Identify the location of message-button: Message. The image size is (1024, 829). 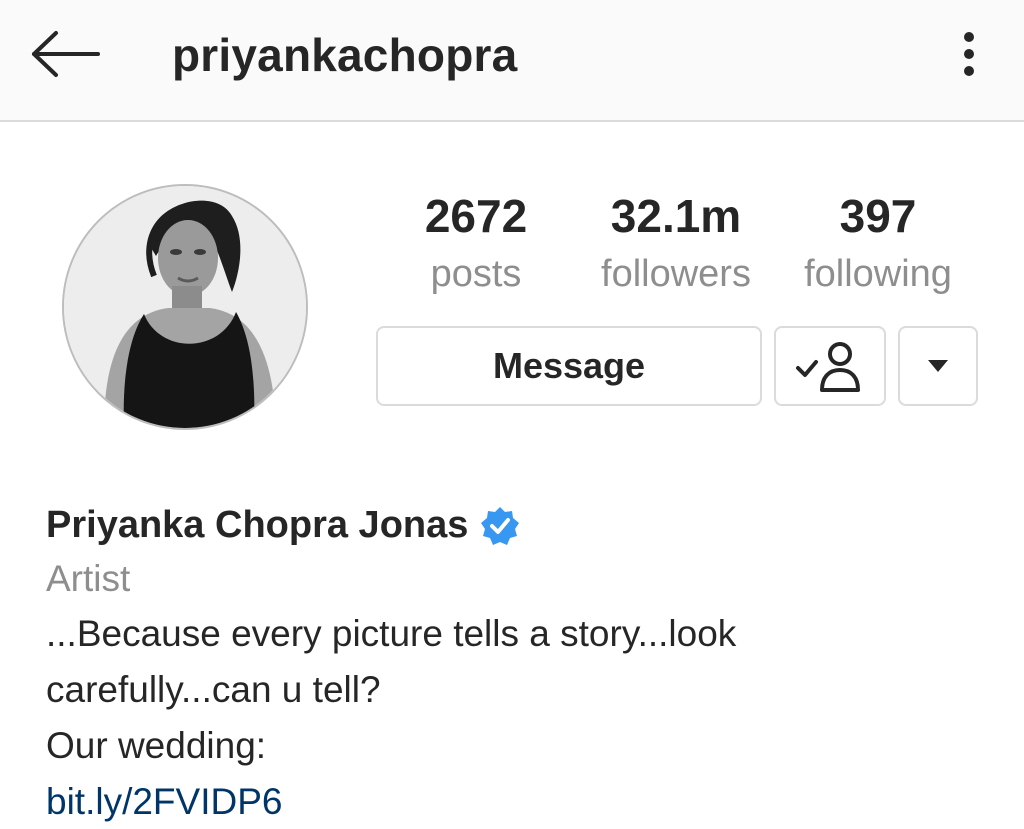
(569, 366).